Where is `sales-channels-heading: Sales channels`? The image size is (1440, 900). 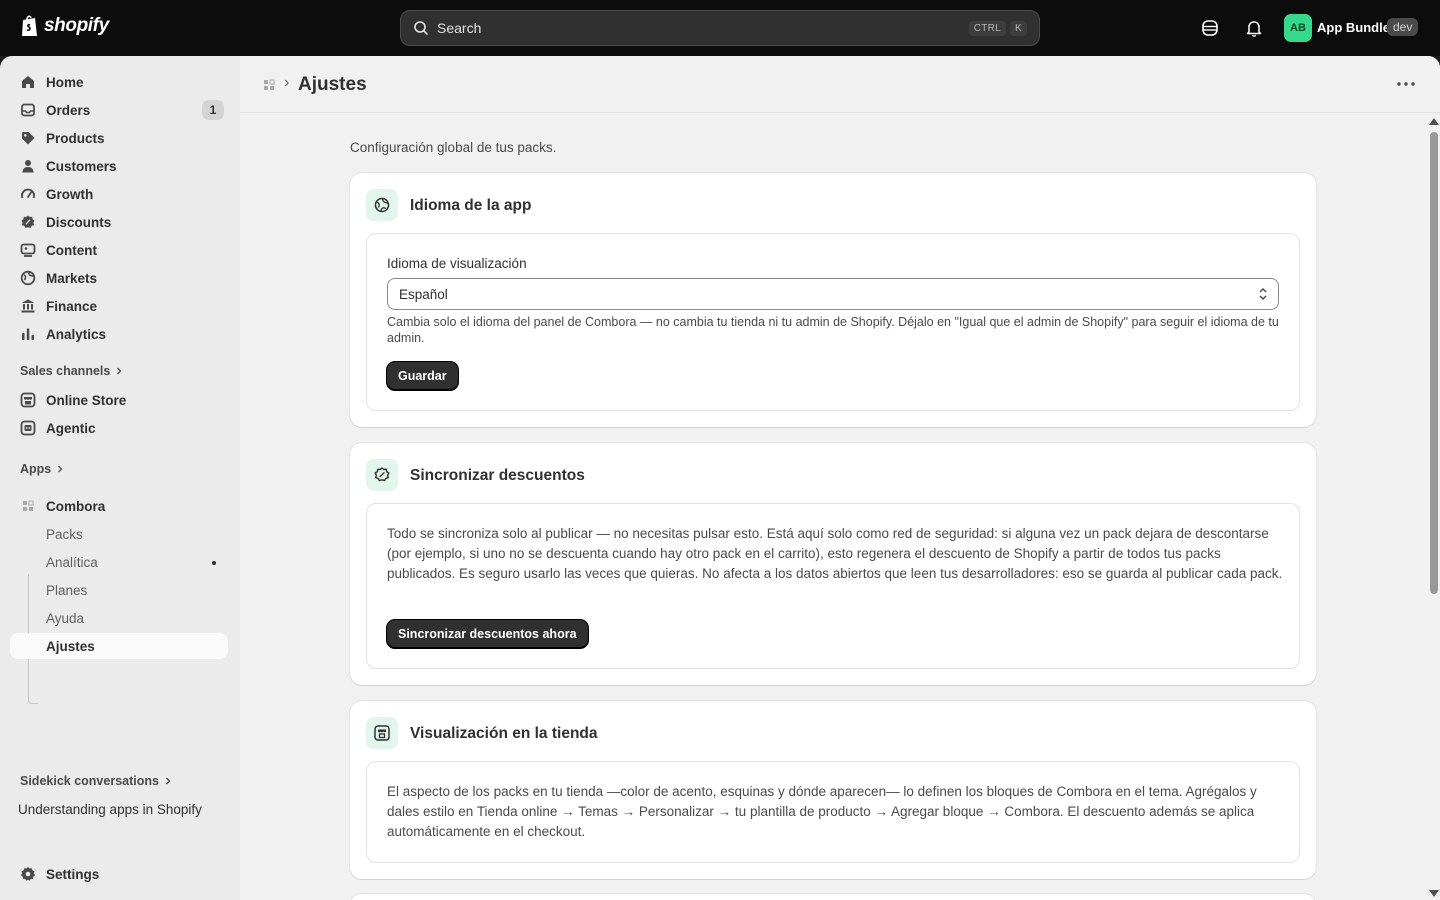 sales-channels-heading: Sales channels is located at coordinates (72, 371).